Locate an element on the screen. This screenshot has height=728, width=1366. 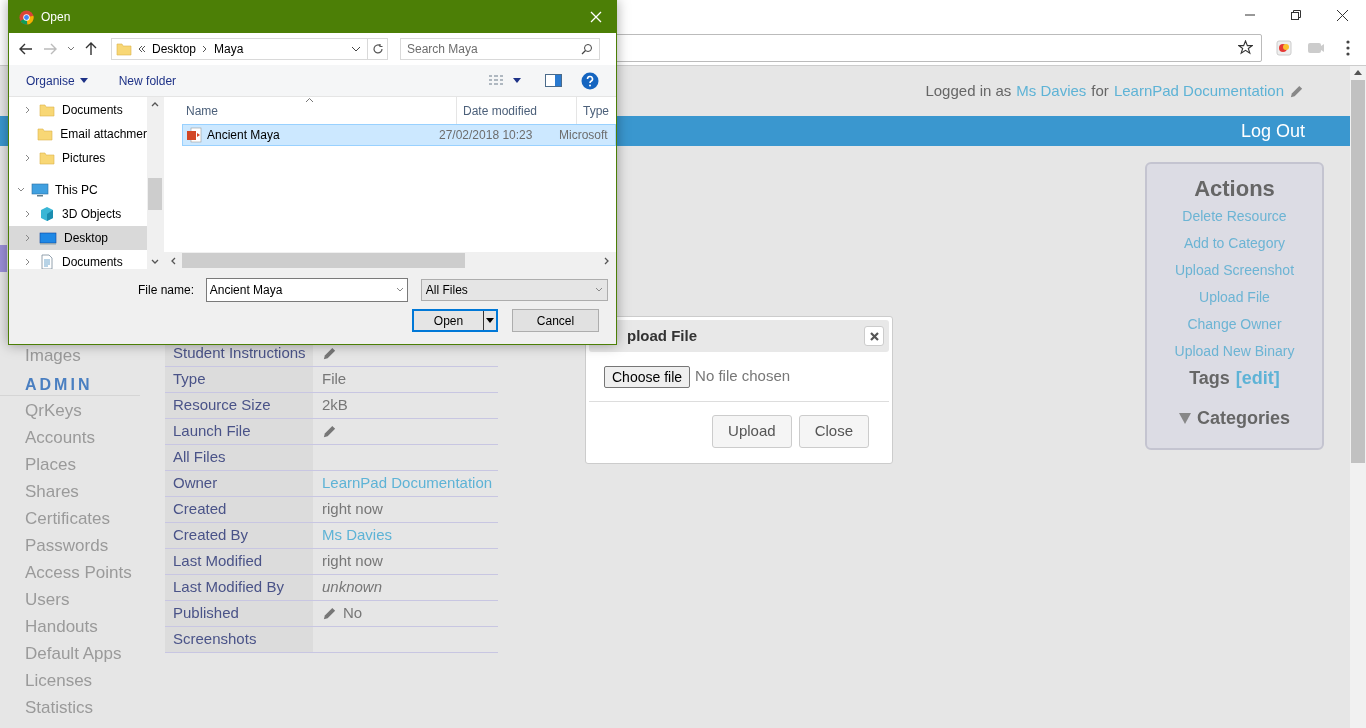
detail-value: No is located at coordinates (353, 613).